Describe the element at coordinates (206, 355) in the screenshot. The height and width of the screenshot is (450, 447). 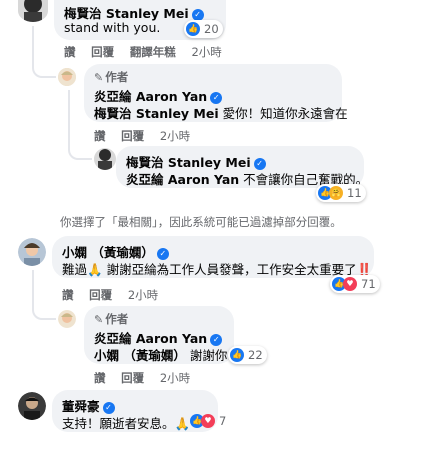
I see `reply-body: 謝謝你` at that location.